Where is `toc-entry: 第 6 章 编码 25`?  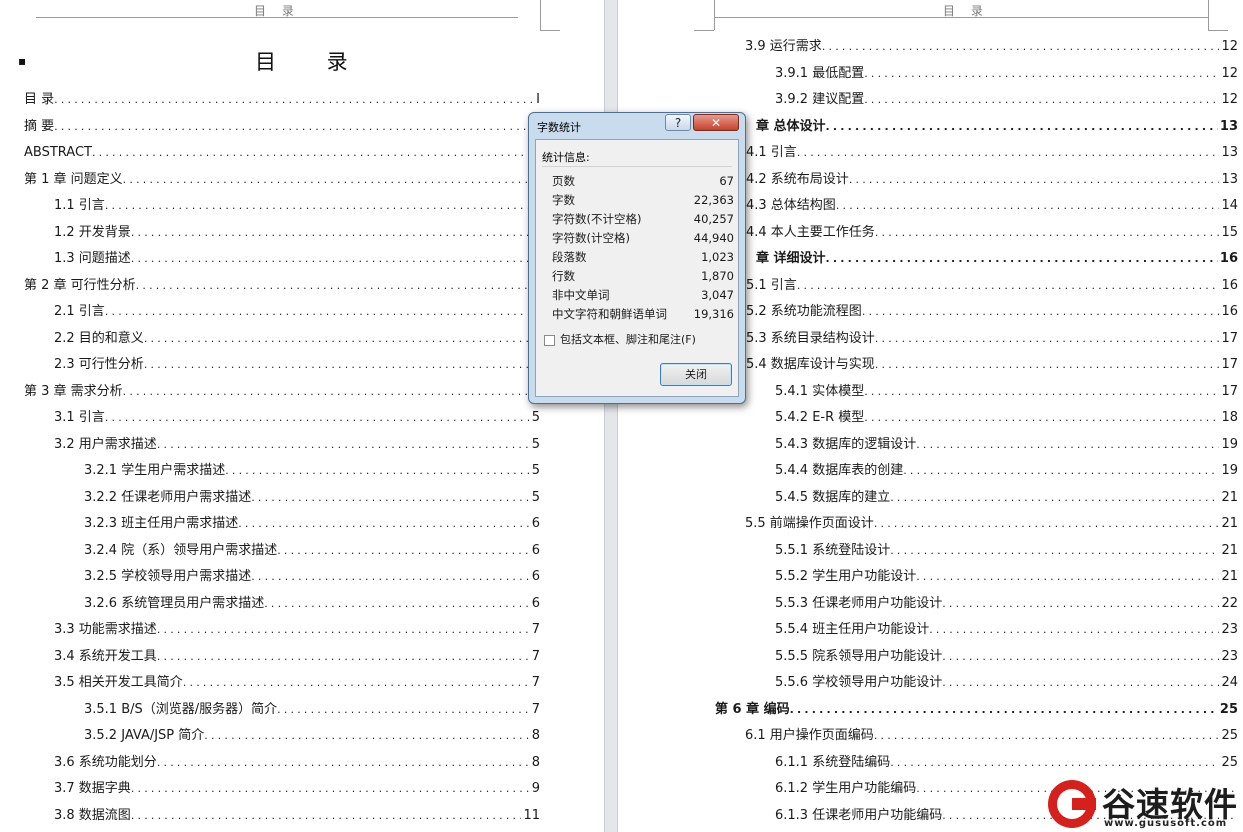 toc-entry: 第 6 章 编码 25 is located at coordinates (976, 710).